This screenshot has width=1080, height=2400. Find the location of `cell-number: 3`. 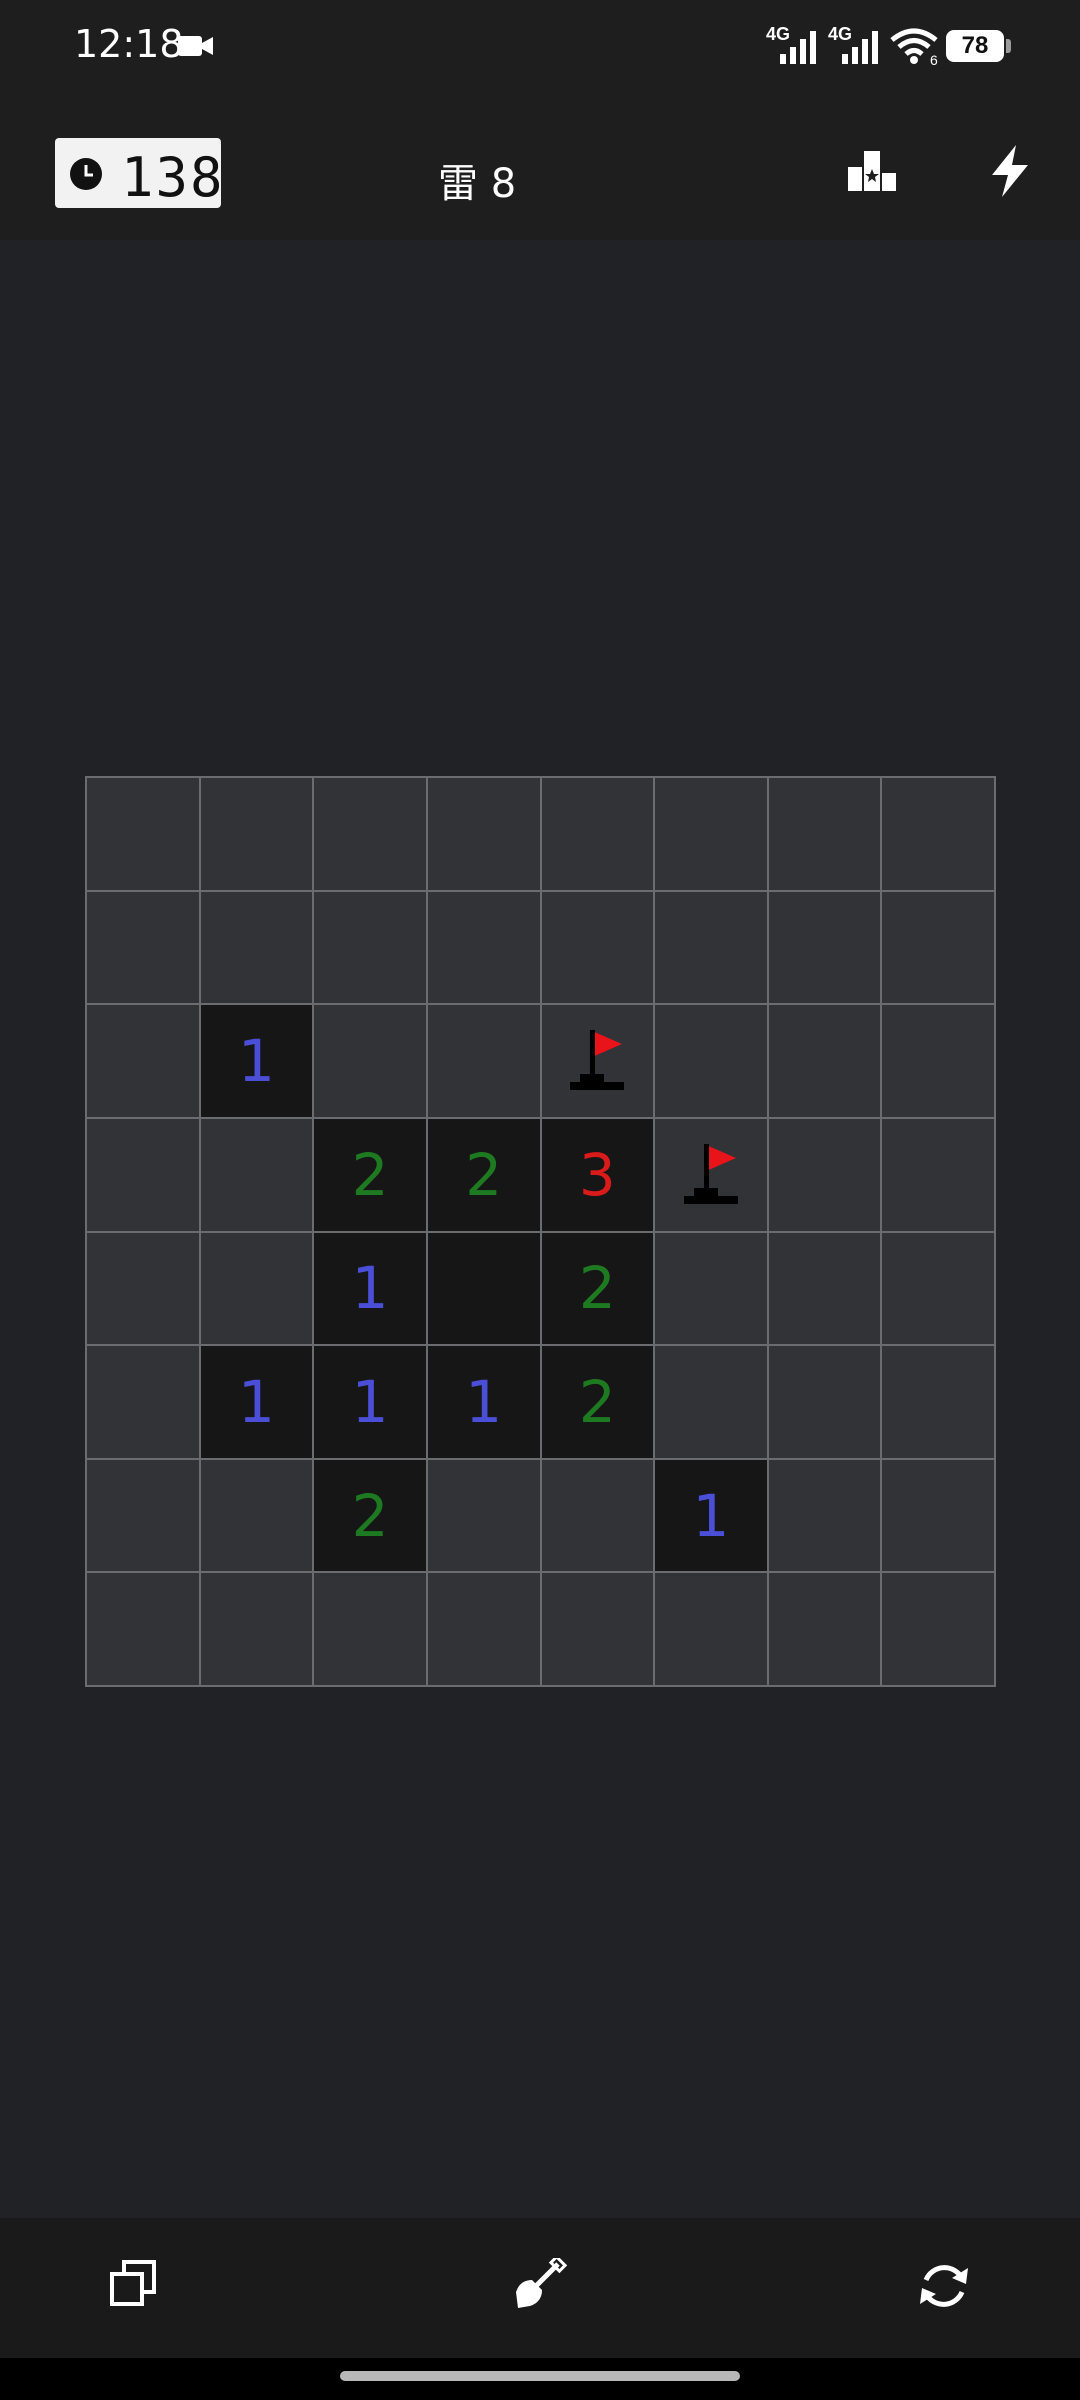

cell-number: 3 is located at coordinates (597, 1174).